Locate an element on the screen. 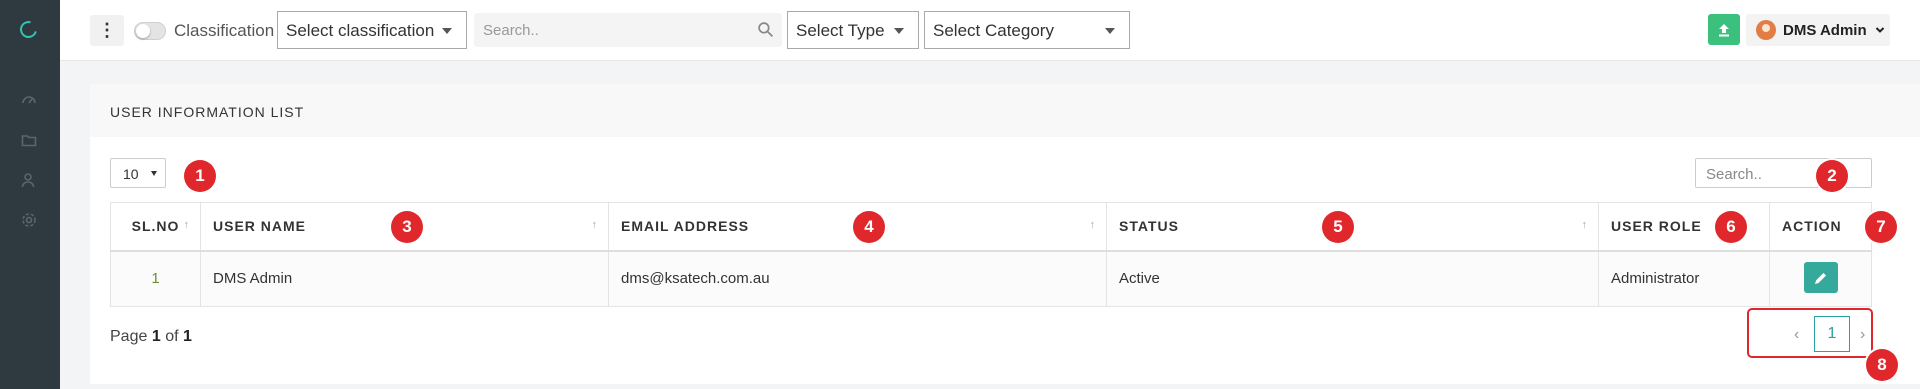  page-title: USER INFORMATION LIST is located at coordinates (207, 112).